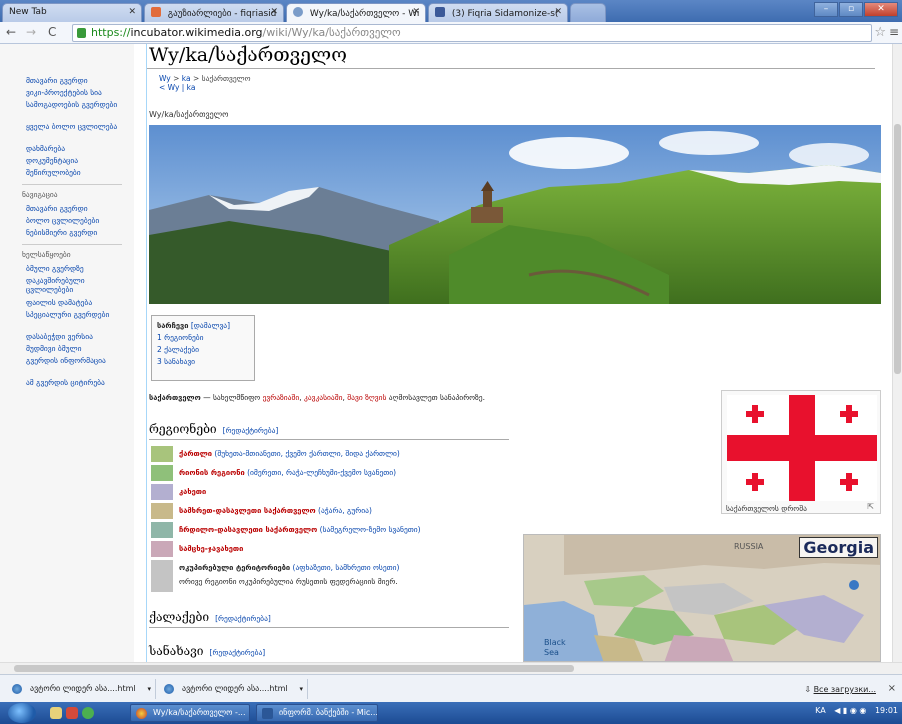 The width and height of the screenshot is (902, 724). I want to click on sidebar-item: დაკავშირებული ცვლილებები, so click(76, 285).